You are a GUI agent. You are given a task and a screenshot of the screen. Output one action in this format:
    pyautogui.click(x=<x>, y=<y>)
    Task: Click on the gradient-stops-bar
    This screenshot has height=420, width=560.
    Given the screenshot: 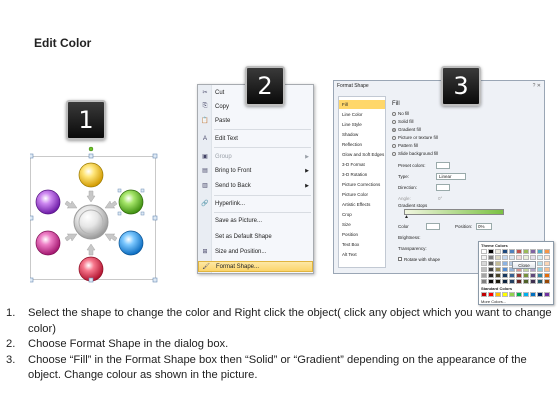 What is the action you would take?
    pyautogui.click(x=454, y=212)
    